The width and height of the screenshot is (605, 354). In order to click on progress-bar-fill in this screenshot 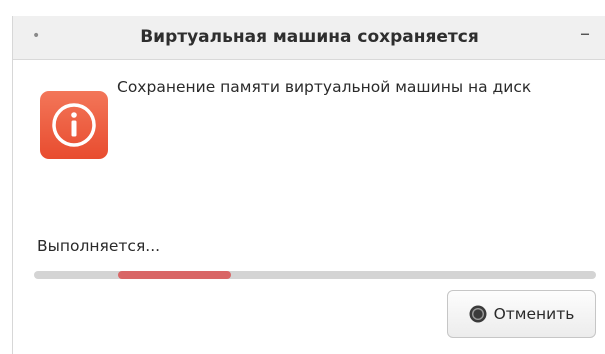, I will do `click(174, 275)`.